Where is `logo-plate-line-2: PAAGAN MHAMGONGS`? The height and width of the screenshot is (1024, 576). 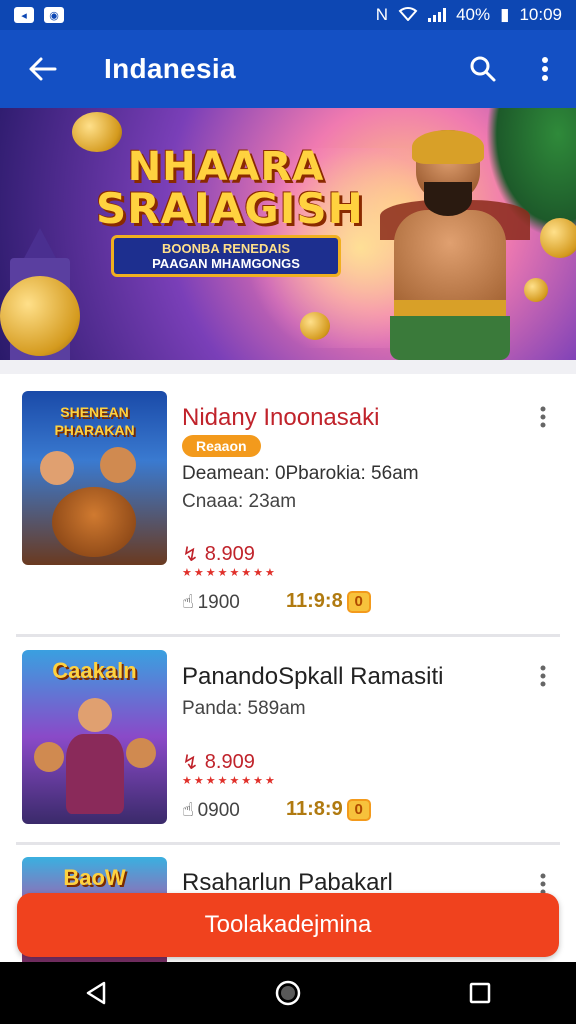
logo-plate-line-2: PAAGAN MHAMGONGS is located at coordinates (226, 263).